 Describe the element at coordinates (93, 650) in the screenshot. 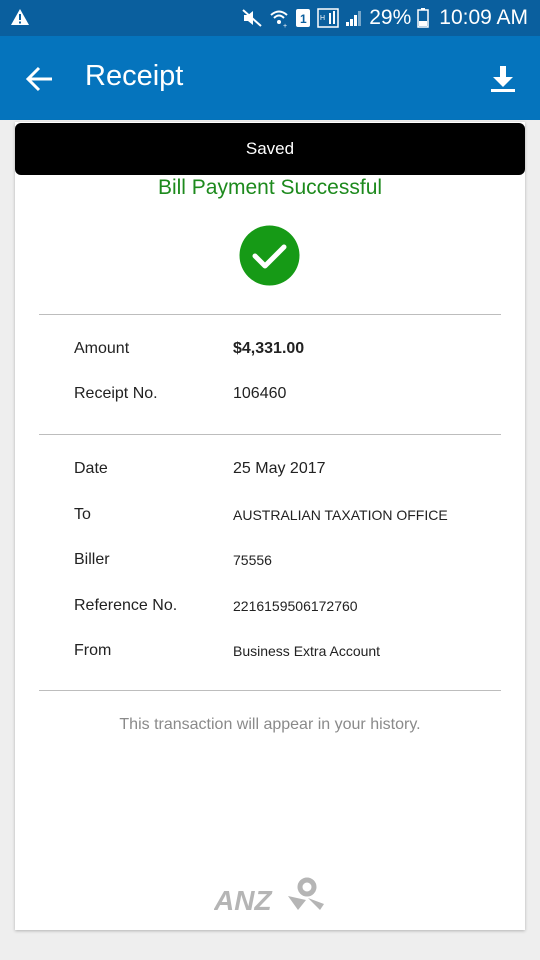

I see `from-label: From` at that location.